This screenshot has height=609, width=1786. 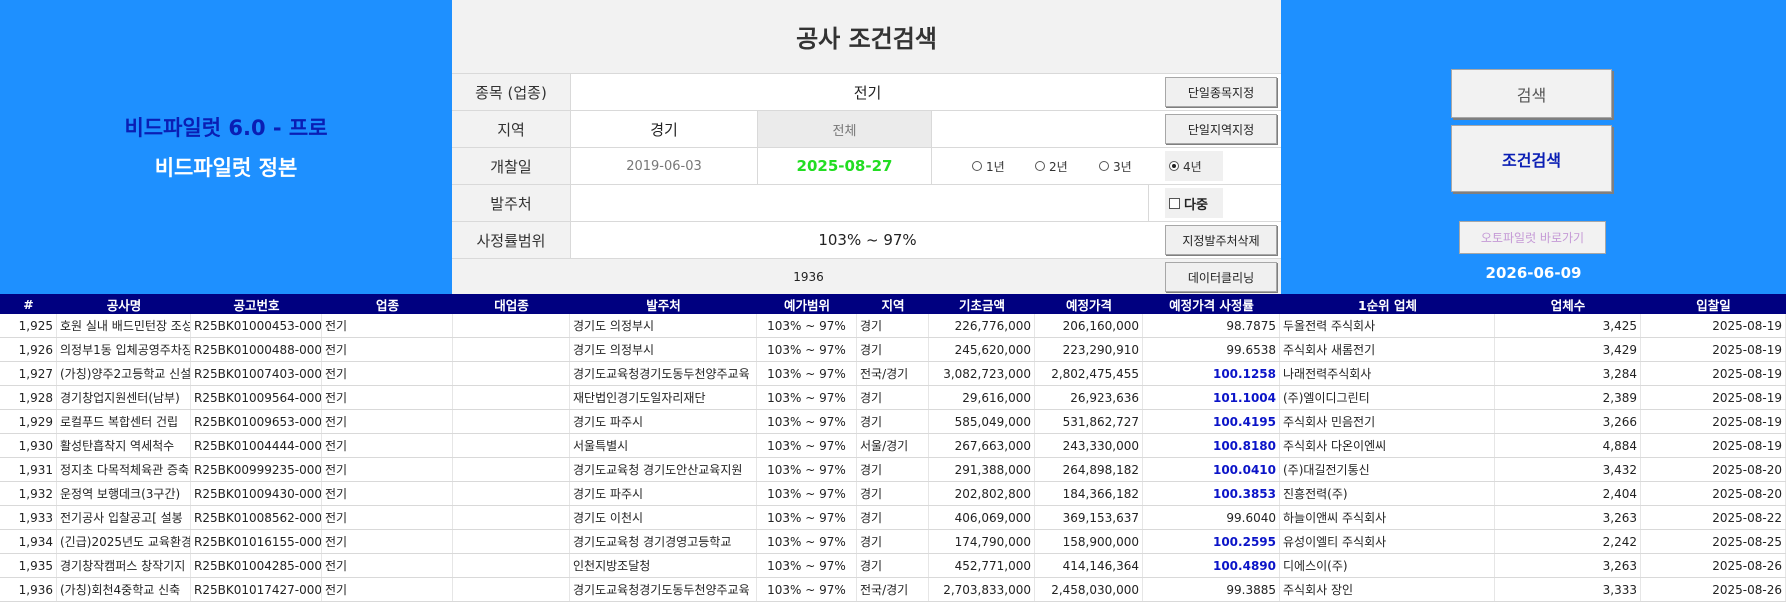 I want to click on cell-base-amount: 406,069,000, so click(x=982, y=517).